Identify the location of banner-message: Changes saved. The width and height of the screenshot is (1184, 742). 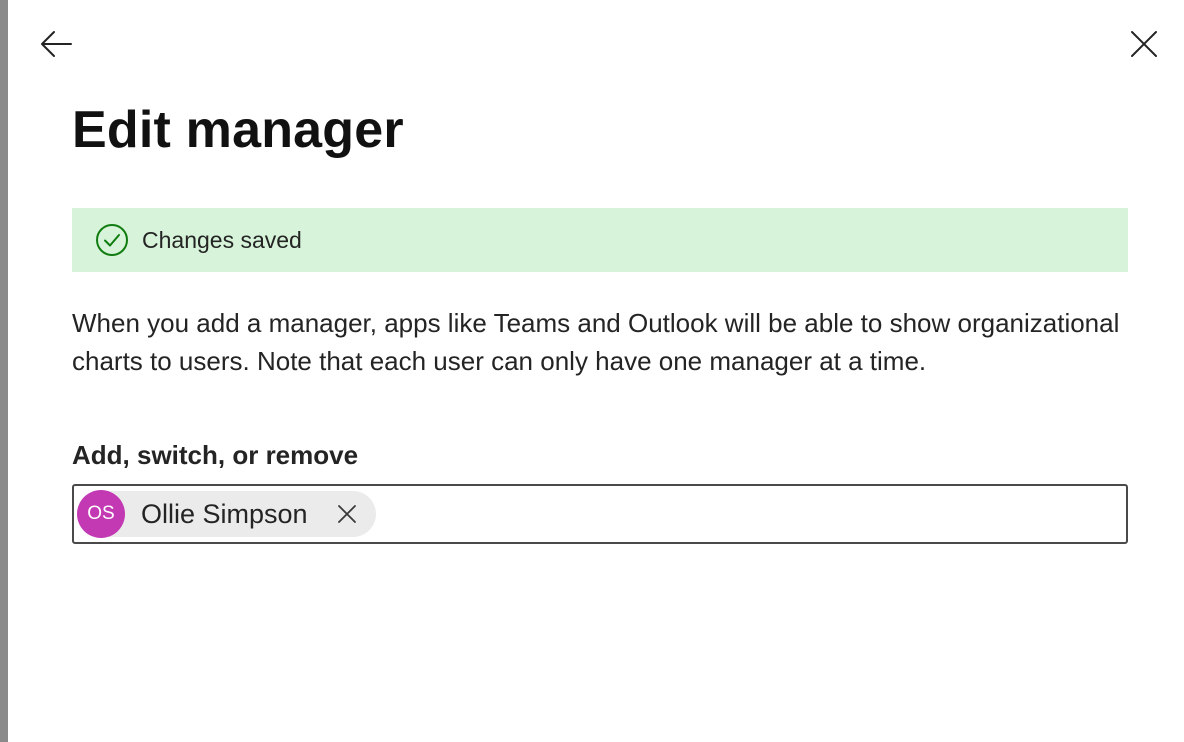
(222, 239).